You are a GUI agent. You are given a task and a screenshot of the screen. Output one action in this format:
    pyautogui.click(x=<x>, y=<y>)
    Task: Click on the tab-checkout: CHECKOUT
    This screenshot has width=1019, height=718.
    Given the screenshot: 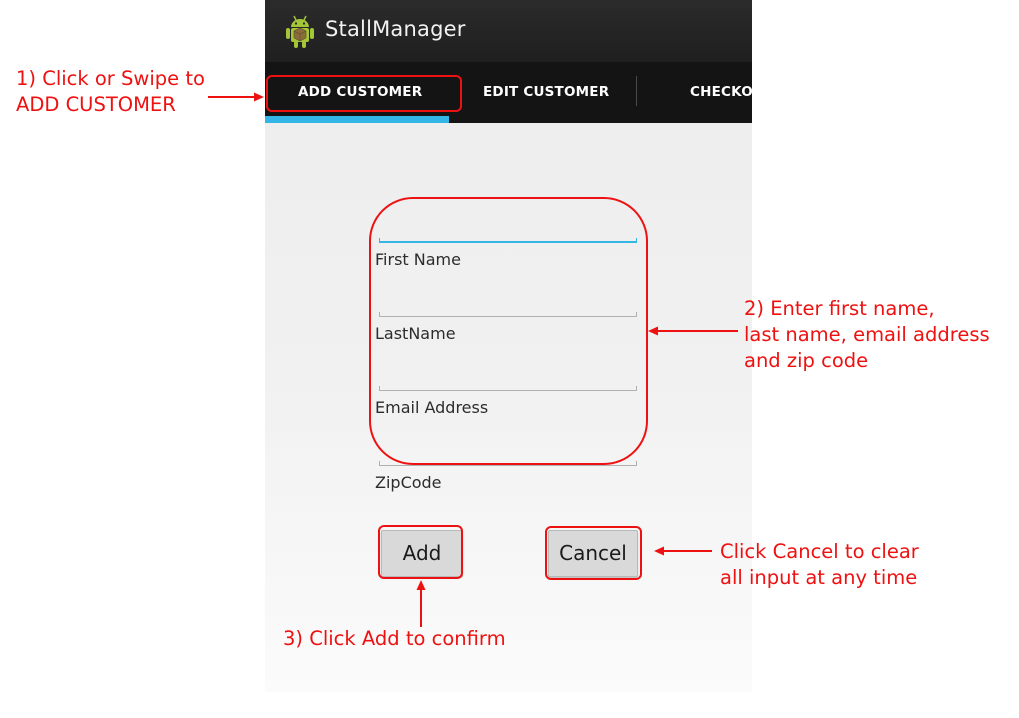 What is the action you would take?
    pyautogui.click(x=721, y=92)
    